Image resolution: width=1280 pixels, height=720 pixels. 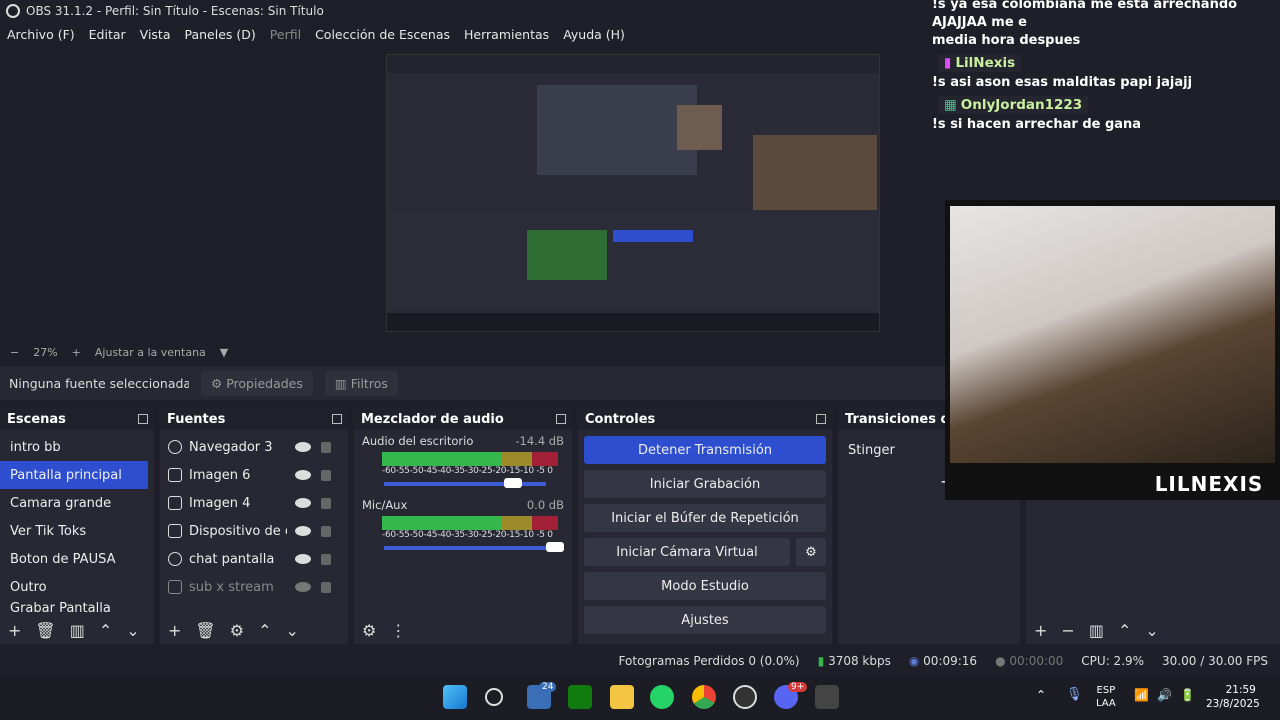 I want to click on source-name: chat pantalla, so click(x=232, y=559).